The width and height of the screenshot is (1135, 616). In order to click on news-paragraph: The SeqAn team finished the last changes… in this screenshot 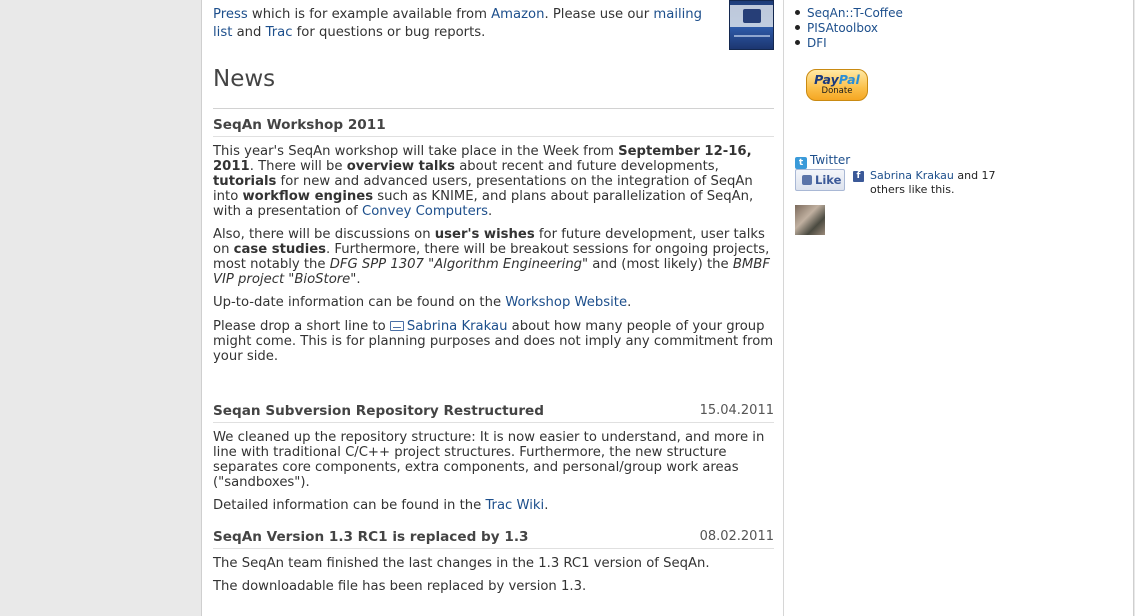, I will do `click(461, 563)`.